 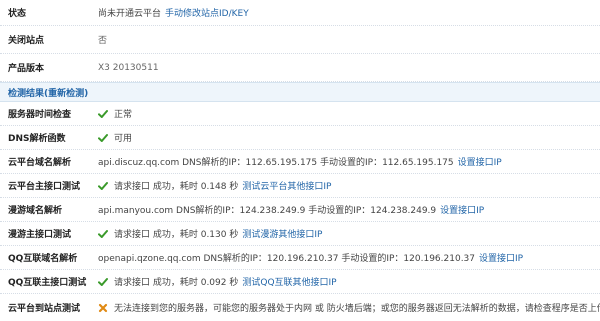 I want to click on error-x-icon, so click(x=103, y=308).